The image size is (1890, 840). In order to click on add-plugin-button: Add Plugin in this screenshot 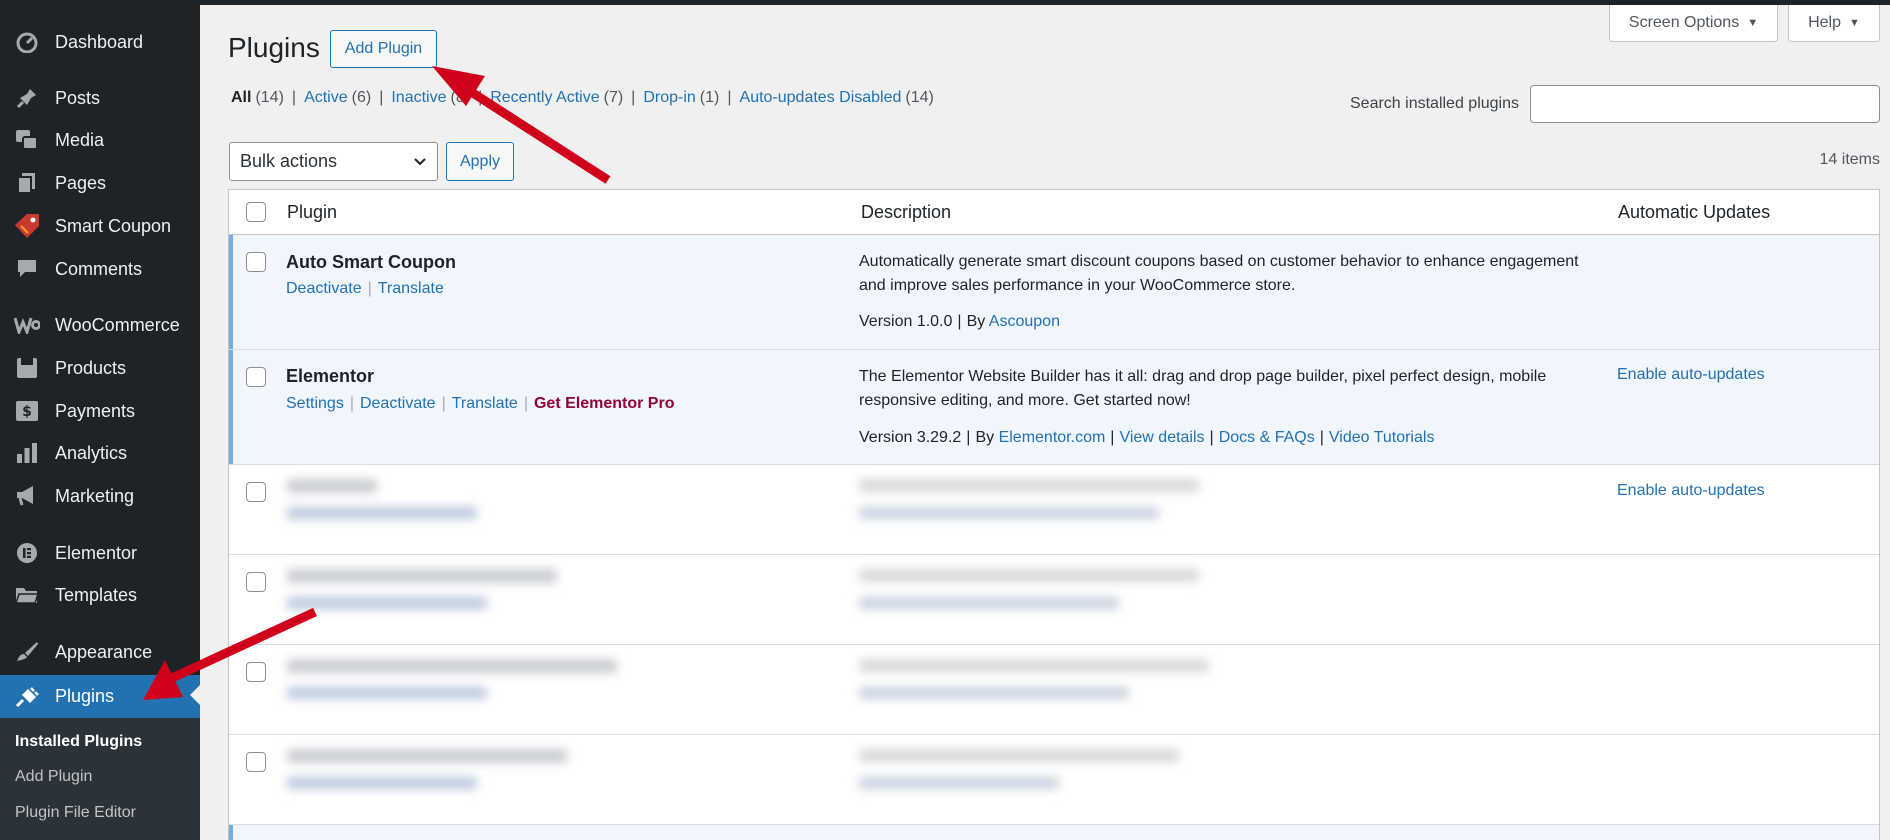, I will do `click(383, 49)`.